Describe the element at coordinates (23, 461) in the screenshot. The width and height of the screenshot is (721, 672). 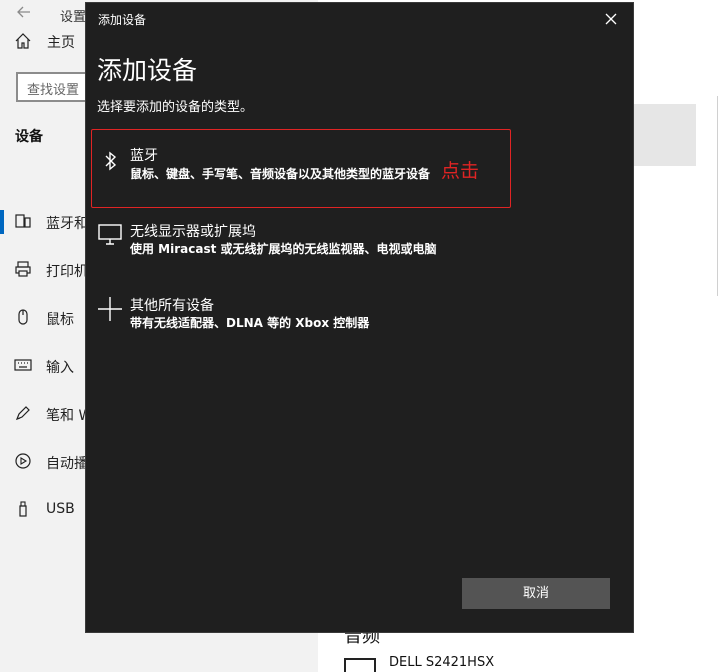
I see `autoplay-icon` at that location.